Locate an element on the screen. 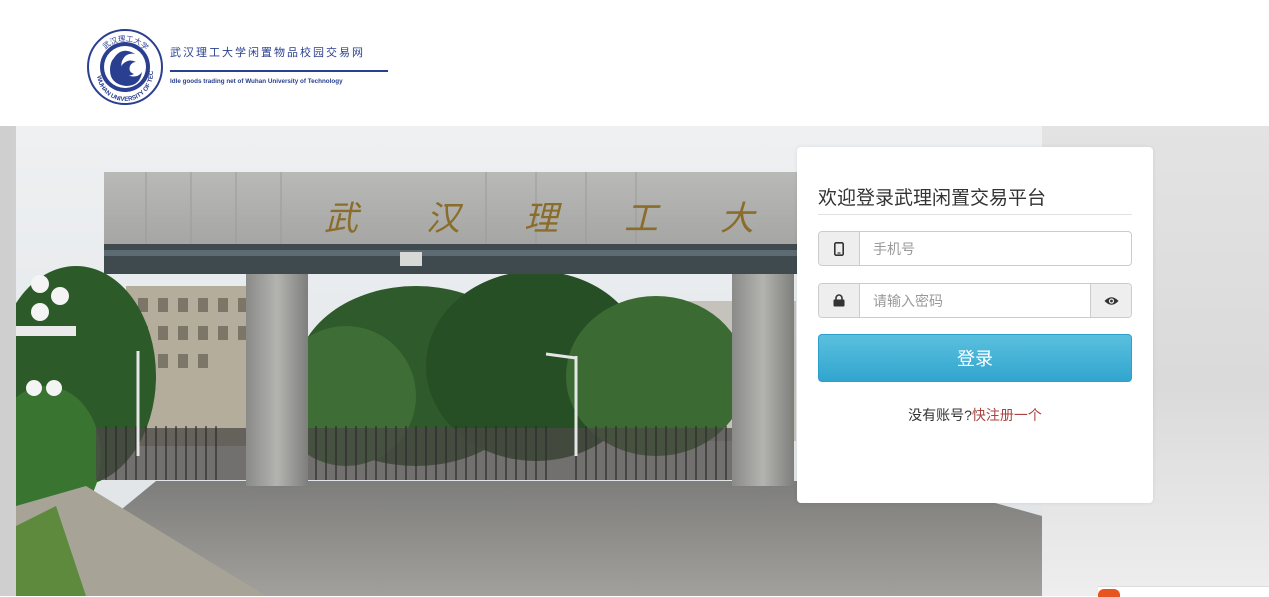 This screenshot has height=597, width=1269. password-input-group is located at coordinates (975, 300).